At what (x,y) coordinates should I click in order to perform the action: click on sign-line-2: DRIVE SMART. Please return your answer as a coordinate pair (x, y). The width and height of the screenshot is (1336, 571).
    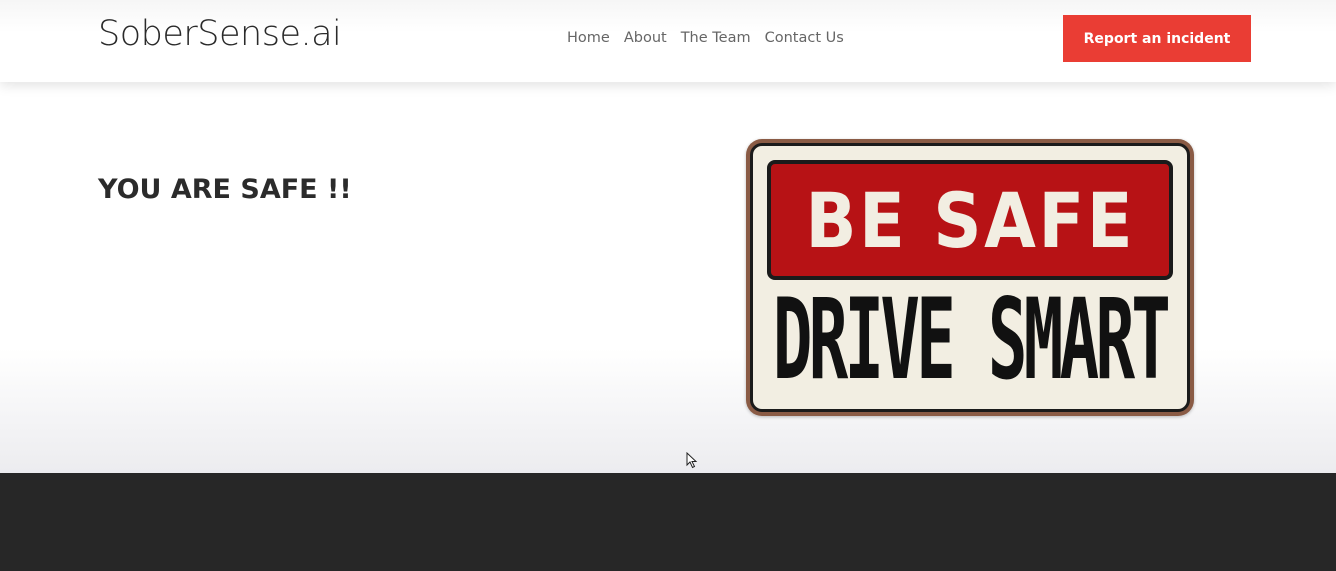
    Looking at the image, I should click on (971, 339).